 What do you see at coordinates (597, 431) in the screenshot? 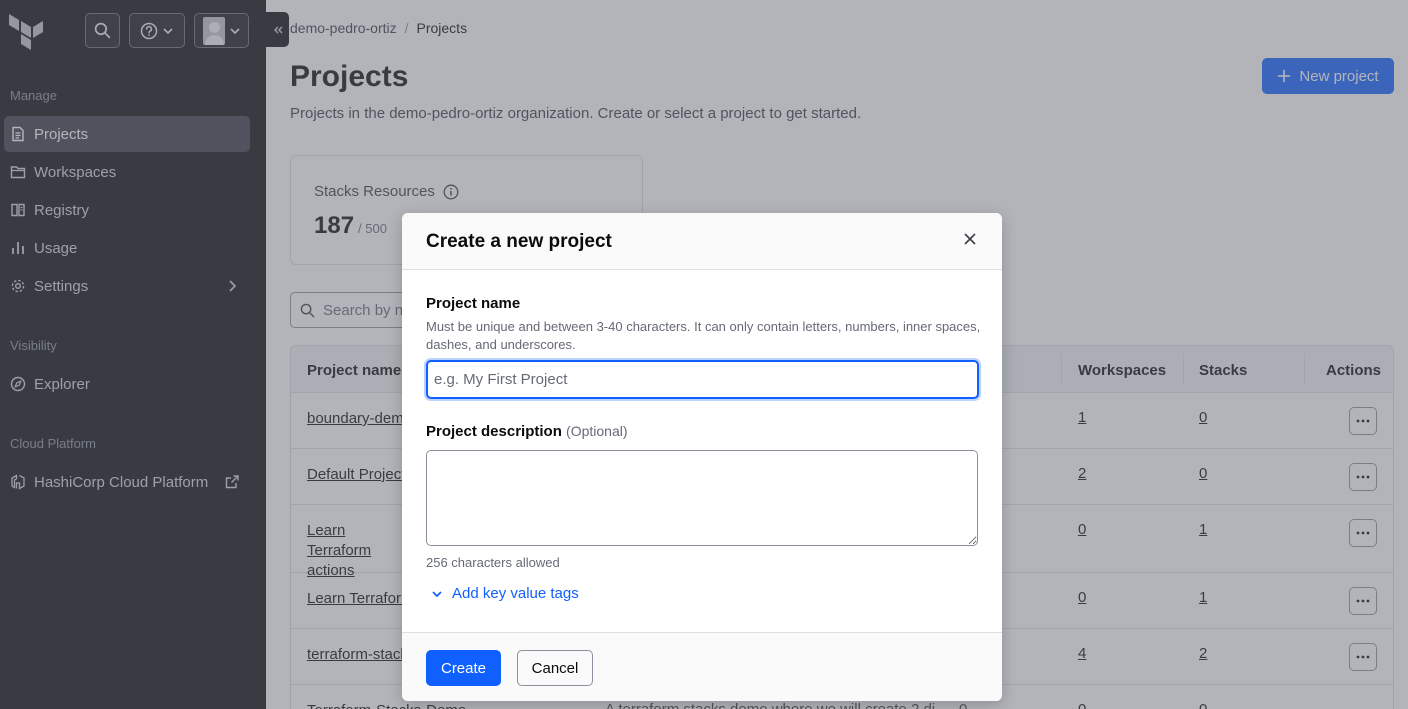
I see `optional-indicator: (Optional)` at bounding box center [597, 431].